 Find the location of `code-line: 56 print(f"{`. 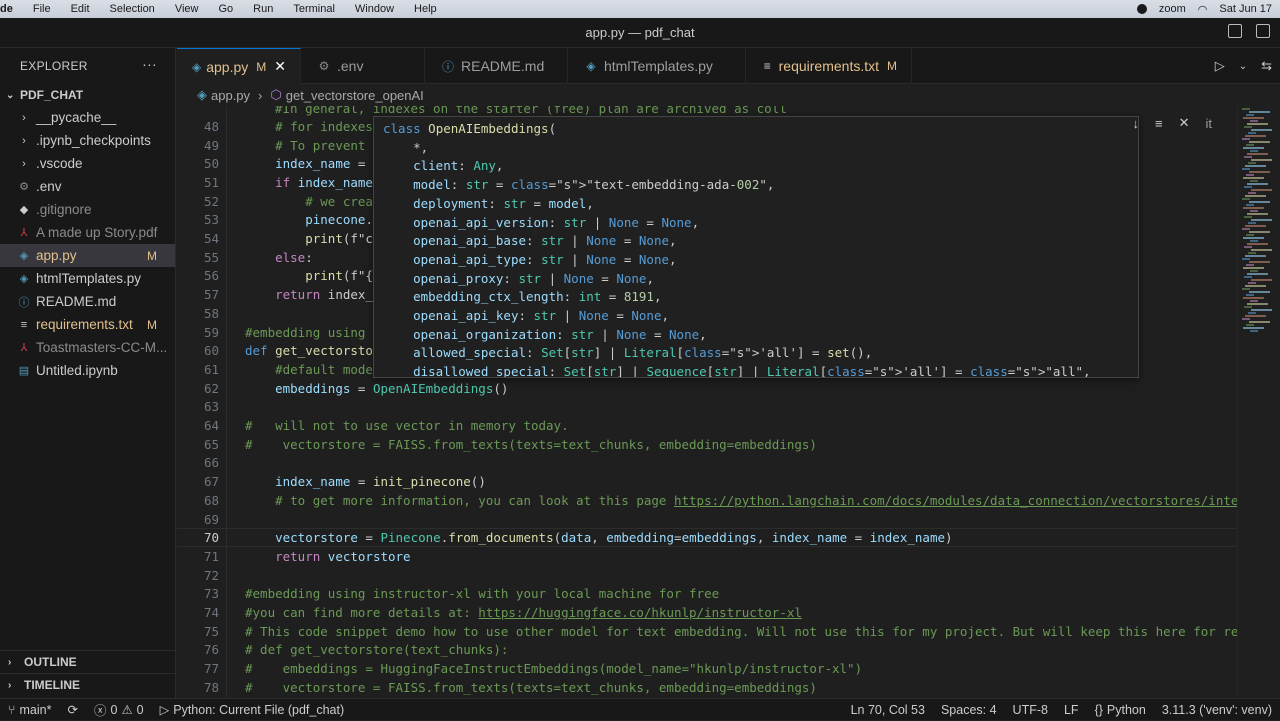

code-line: 56 print(f"{ is located at coordinates (275, 276).